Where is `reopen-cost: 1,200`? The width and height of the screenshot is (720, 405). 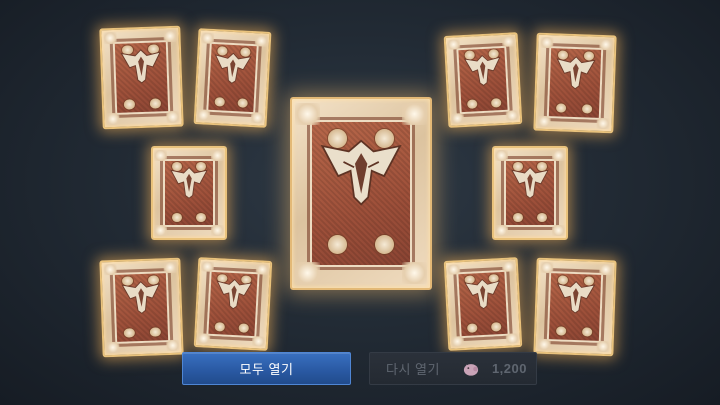
reopen-cost: 1,200 is located at coordinates (509, 368).